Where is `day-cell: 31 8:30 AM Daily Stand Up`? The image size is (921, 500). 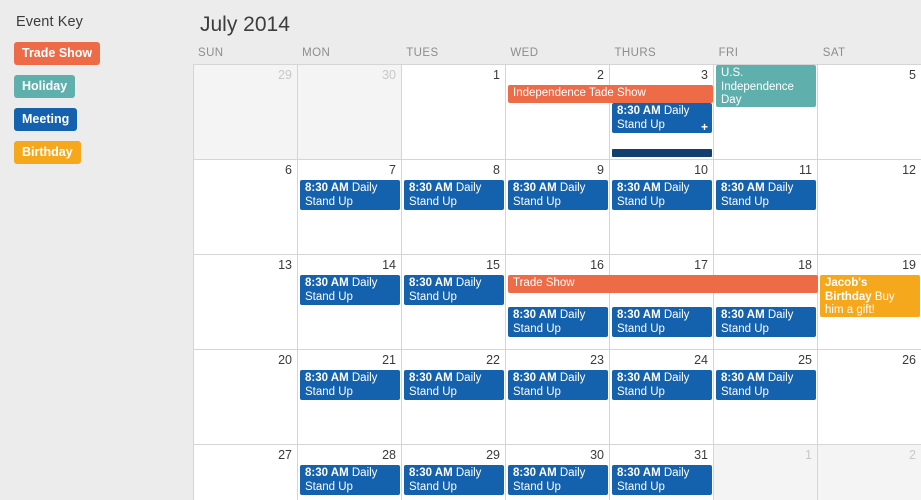 day-cell: 31 8:30 AM Daily Stand Up is located at coordinates (662, 472).